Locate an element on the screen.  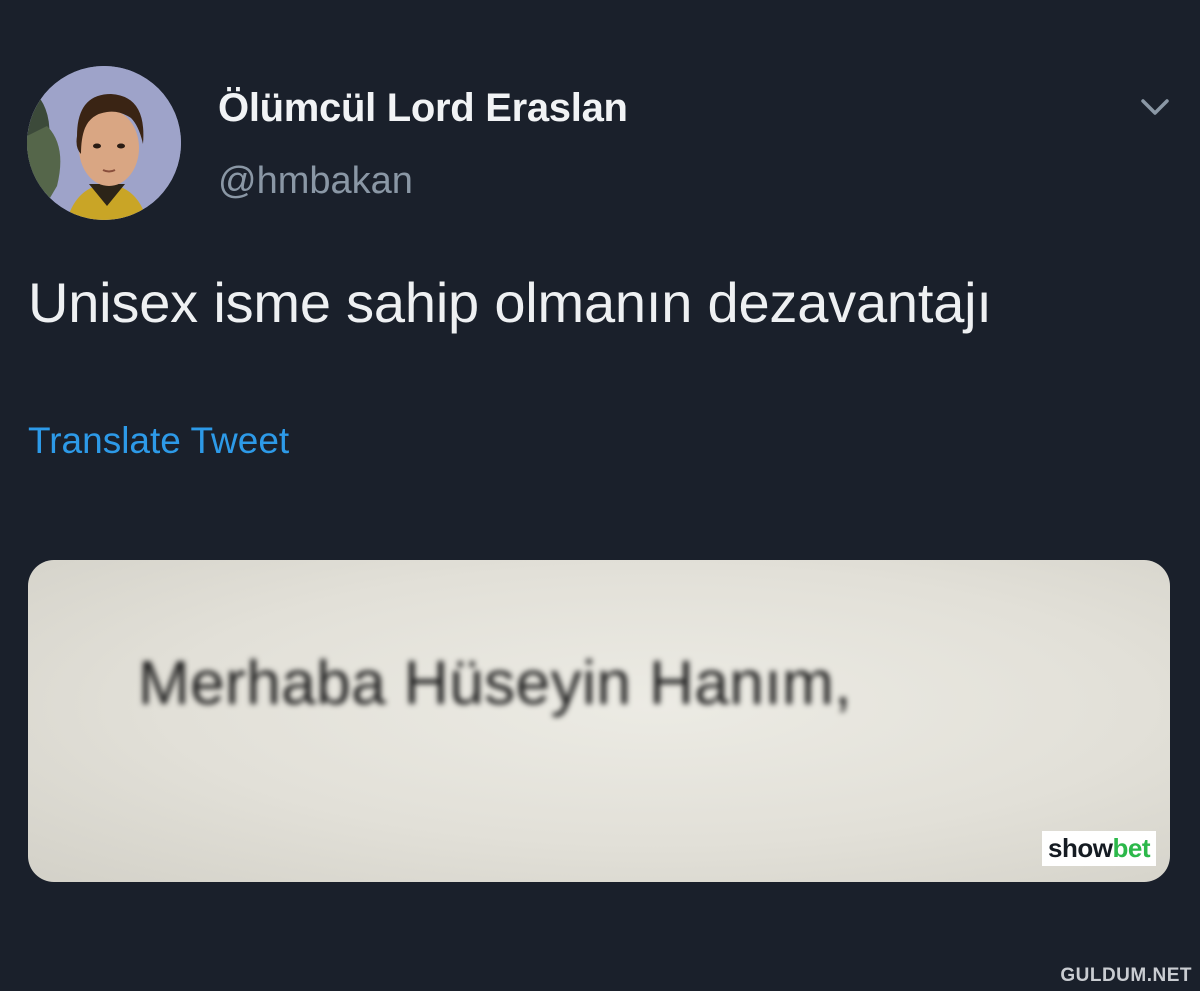
profile-photo is located at coordinates (104, 143).